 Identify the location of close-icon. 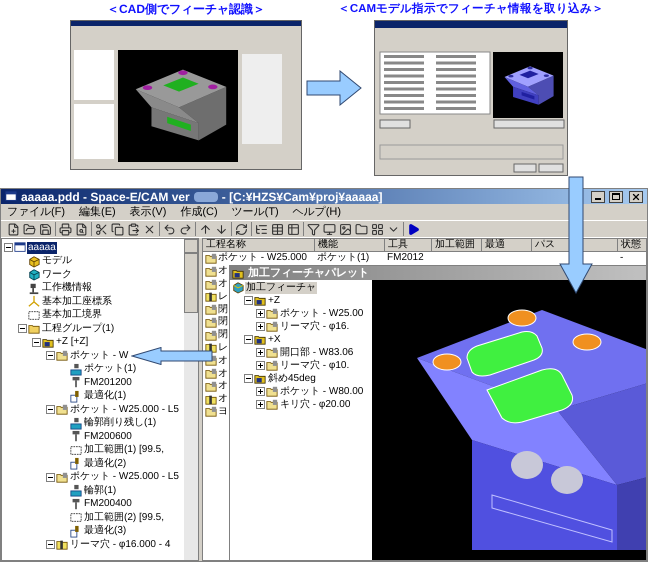
(636, 197).